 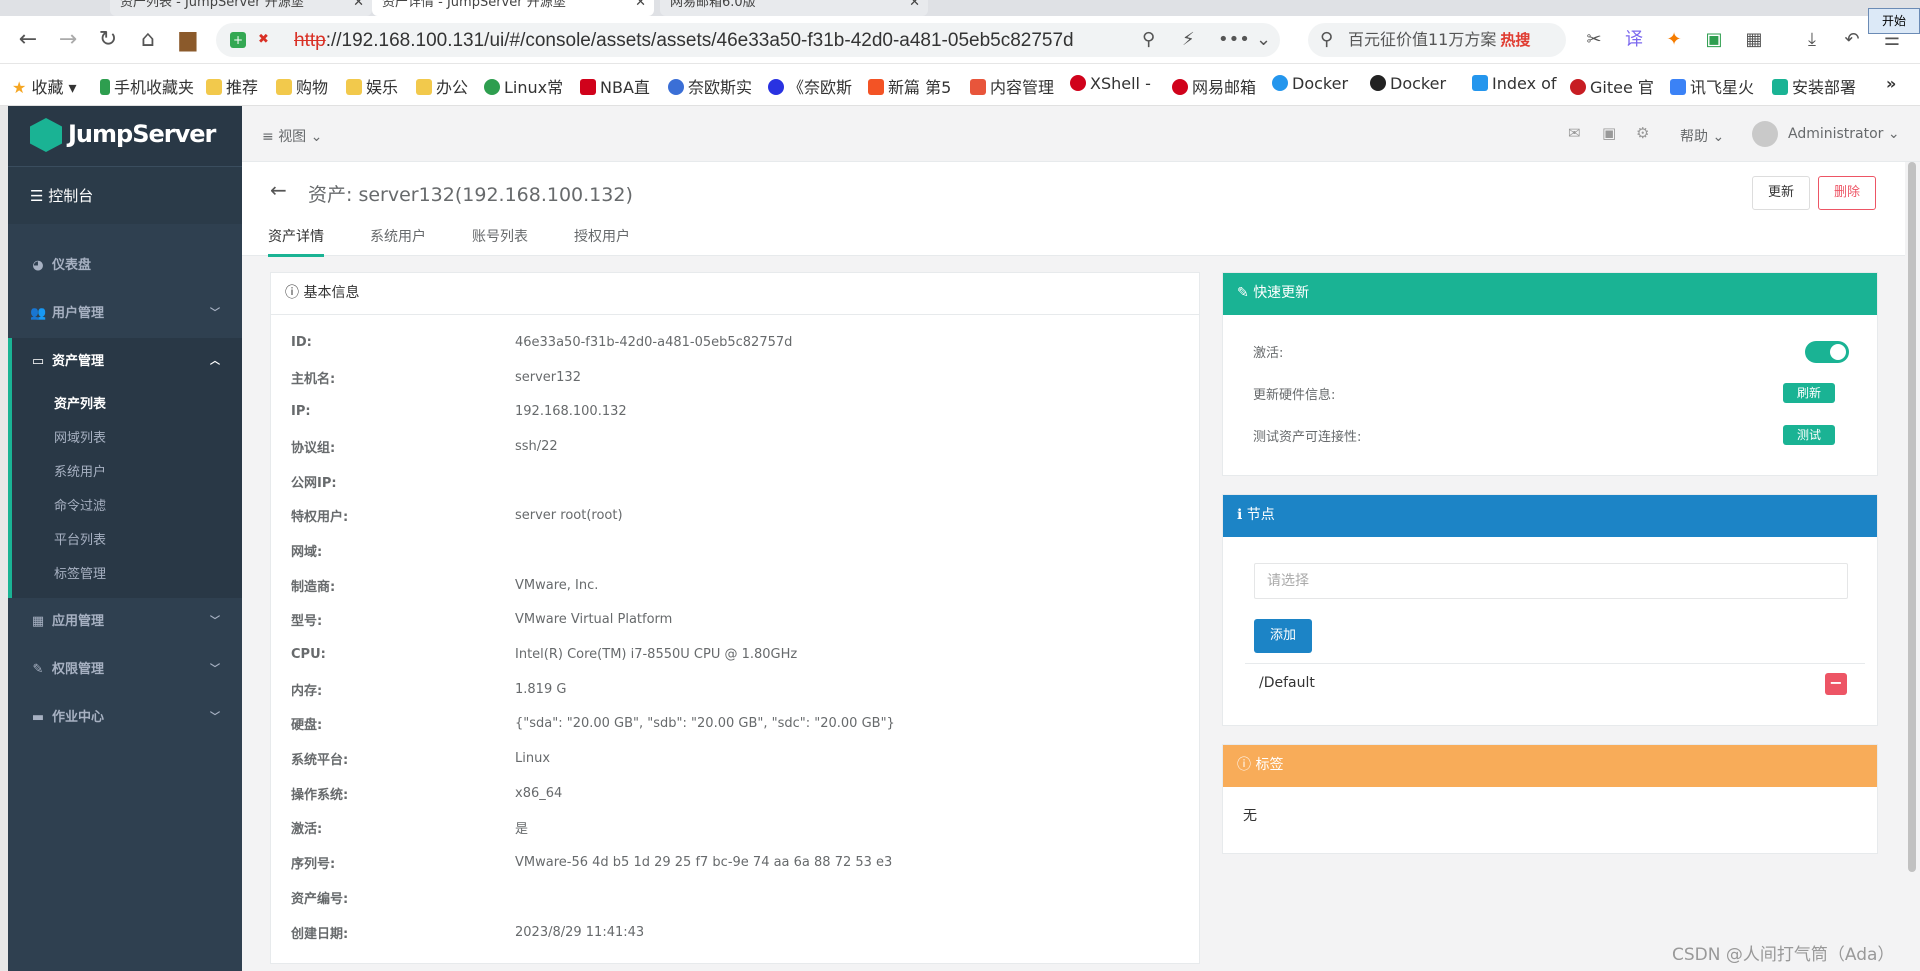 What do you see at coordinates (148, 41) in the screenshot?
I see `home-icon: ⌂` at bounding box center [148, 41].